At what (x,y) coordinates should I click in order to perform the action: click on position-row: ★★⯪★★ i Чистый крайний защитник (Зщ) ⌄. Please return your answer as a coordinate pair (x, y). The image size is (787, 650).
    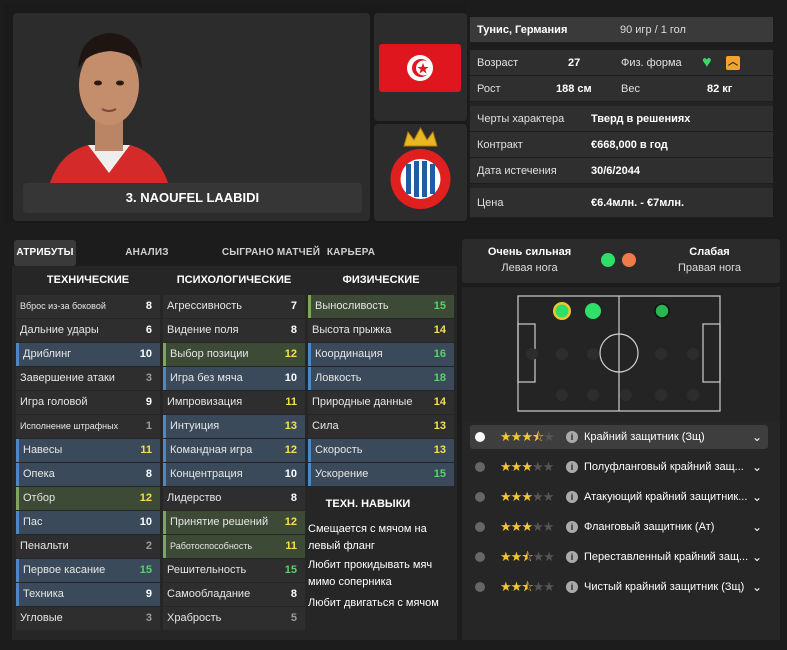
    Looking at the image, I should click on (619, 587).